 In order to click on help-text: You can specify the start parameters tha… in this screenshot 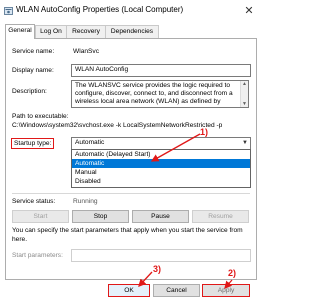, I will do `click(127, 235)`.